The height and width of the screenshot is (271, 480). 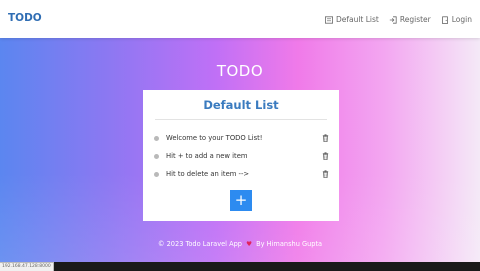 I want to click on brand-logo: TODO, so click(x=25, y=18).